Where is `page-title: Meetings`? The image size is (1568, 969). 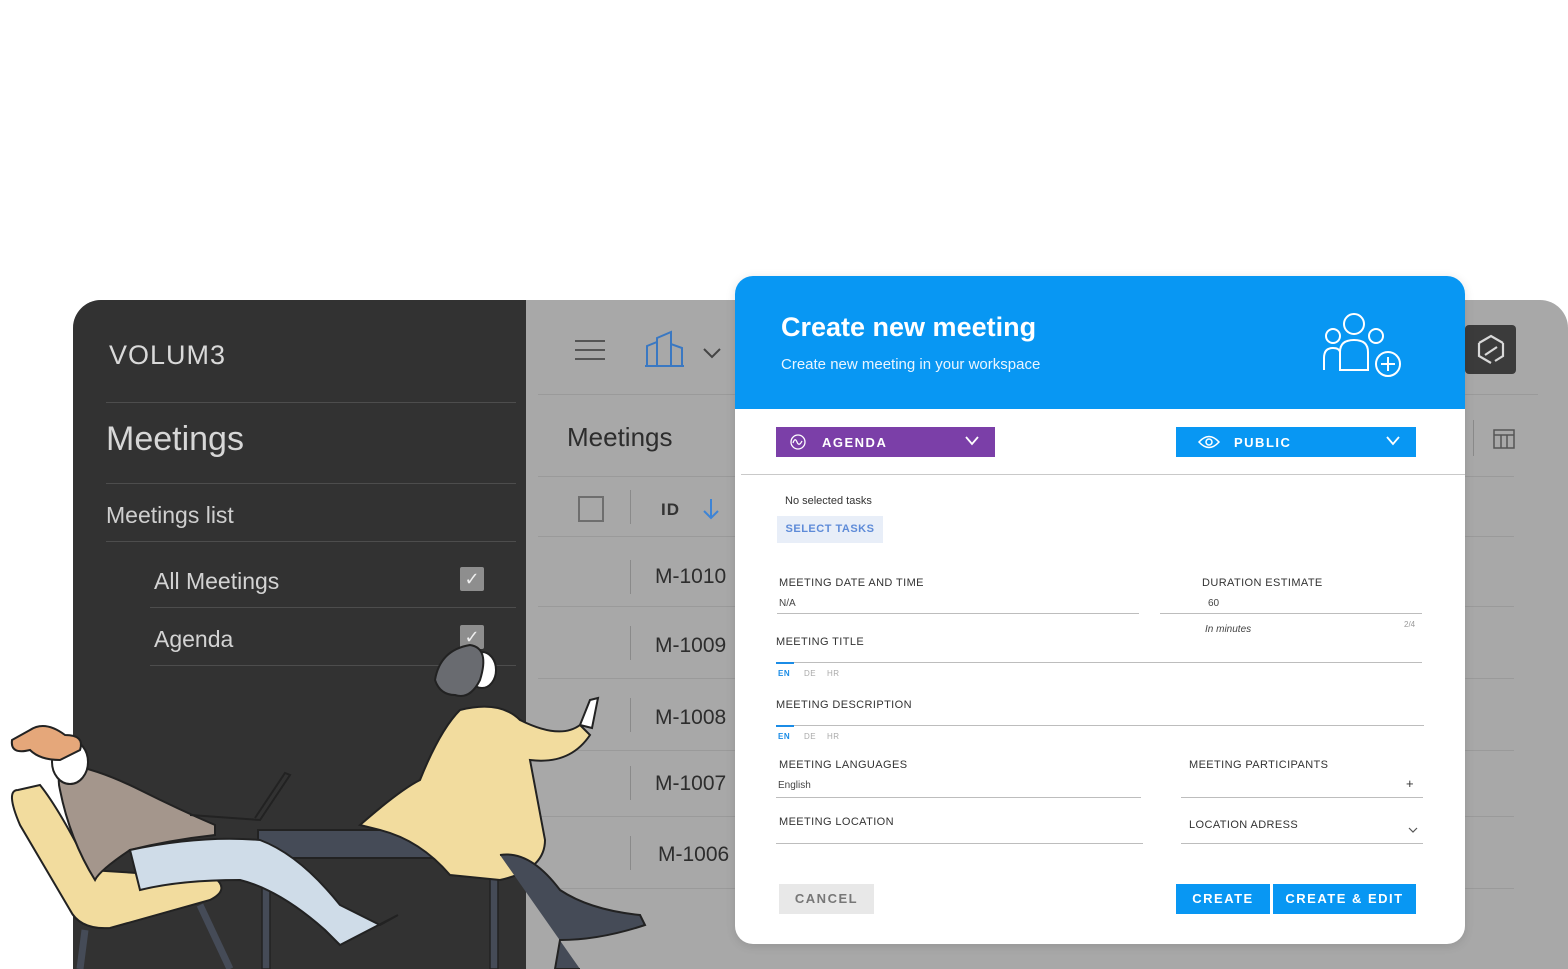 page-title: Meetings is located at coordinates (620, 437).